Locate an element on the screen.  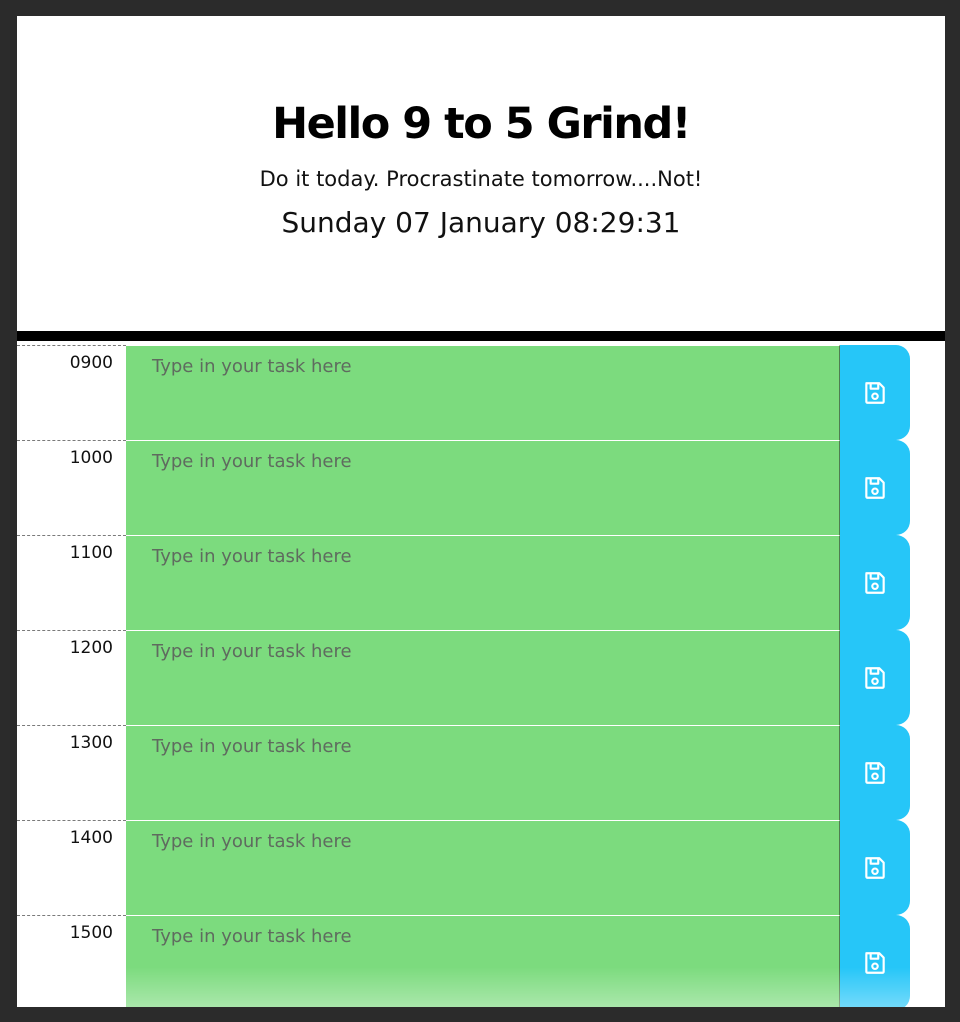
hour-label: 1400 is located at coordinates (71, 867).